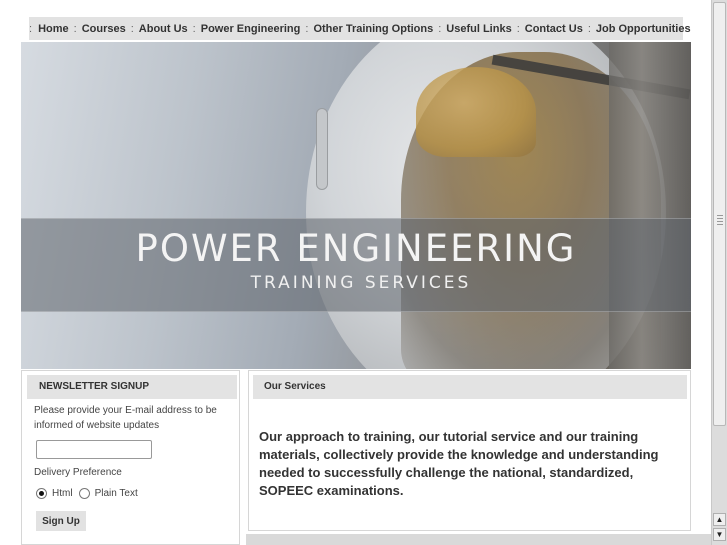  I want to click on nav-home-link: Home, so click(53, 29).